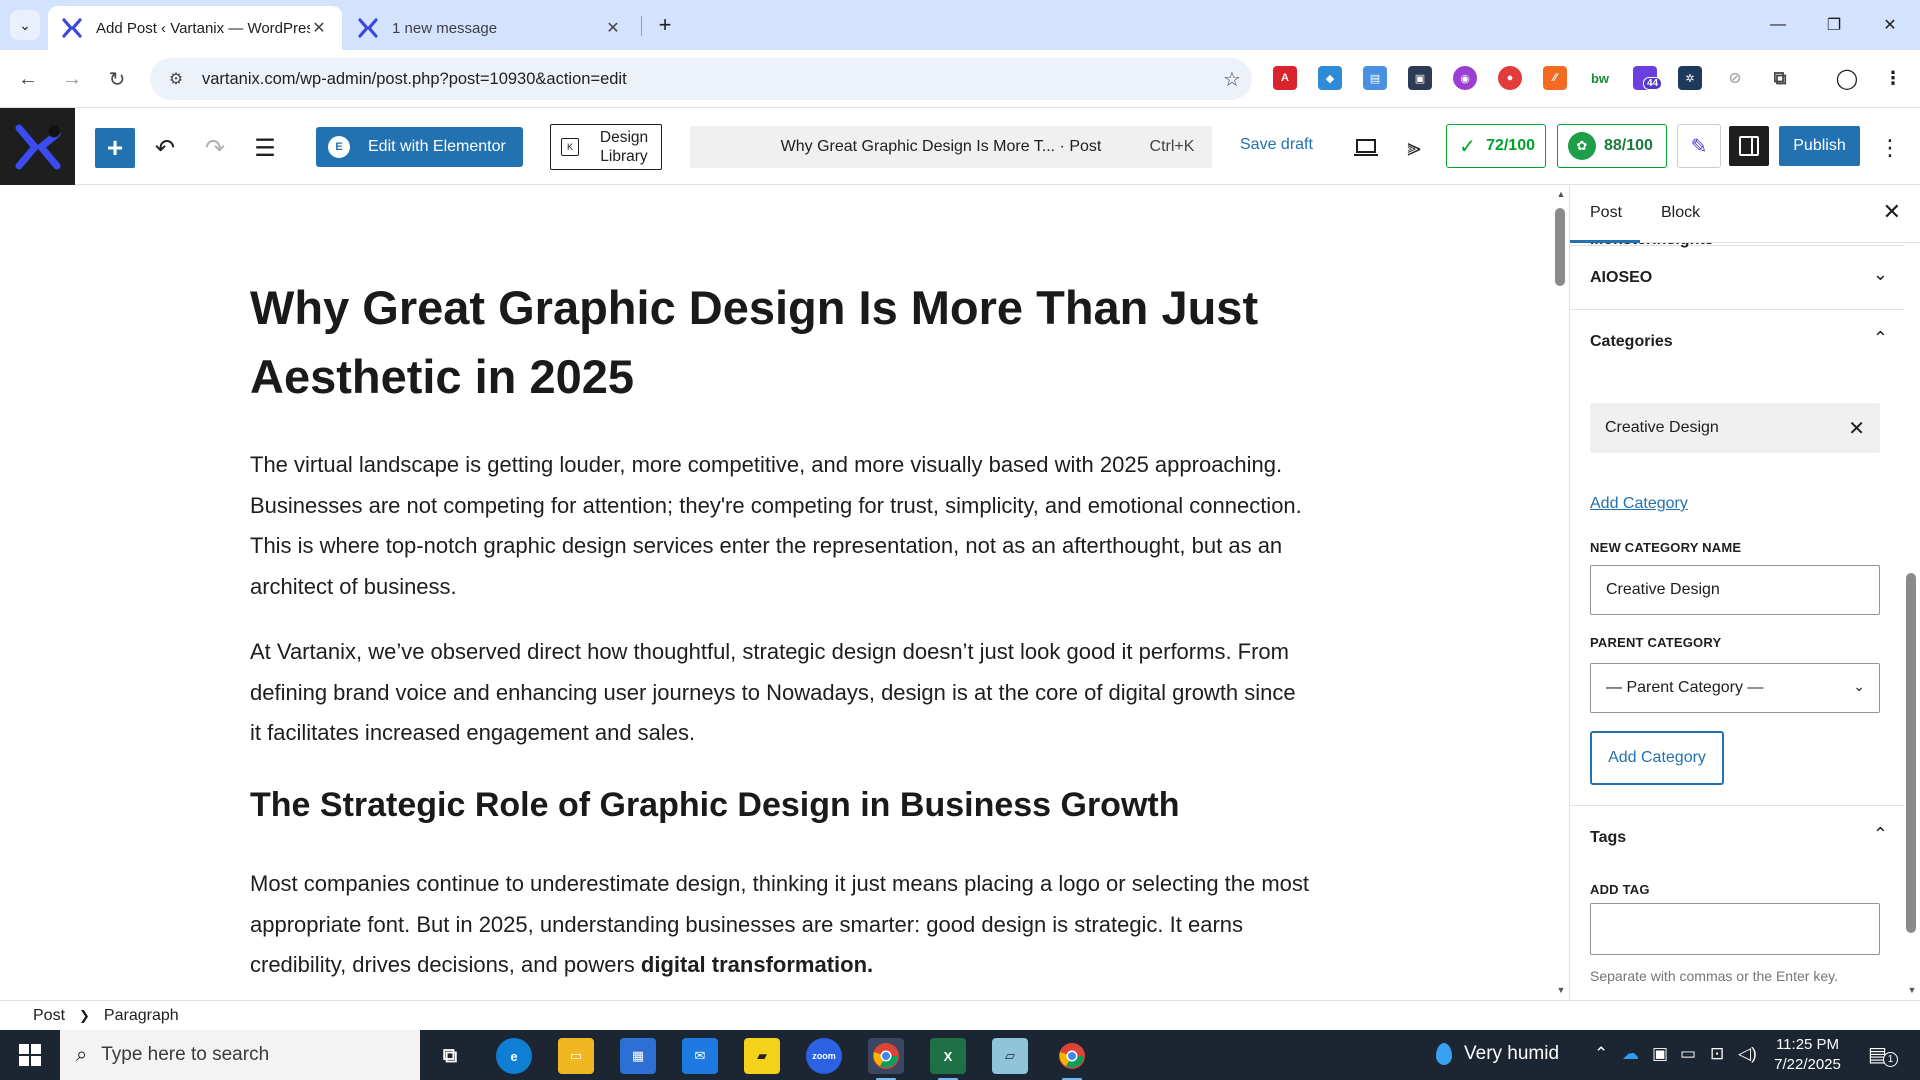  What do you see at coordinates (450, 1056) in the screenshot?
I see `task-view-icon: ⧉` at bounding box center [450, 1056].